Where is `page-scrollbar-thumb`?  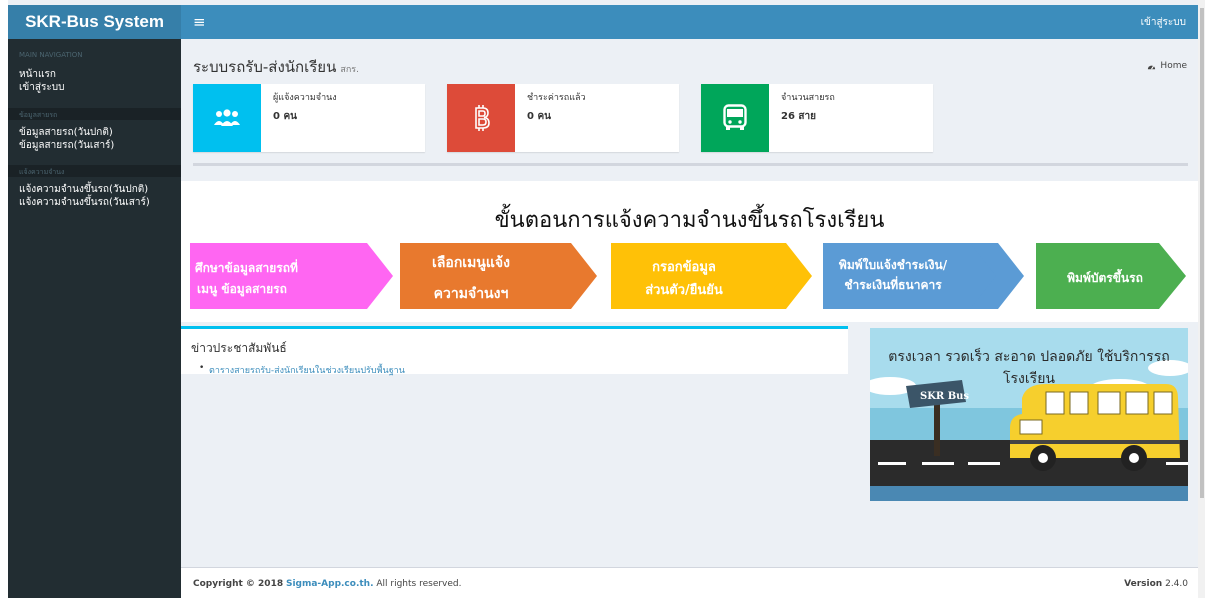
page-scrollbar-thumb is located at coordinates (1202, 253).